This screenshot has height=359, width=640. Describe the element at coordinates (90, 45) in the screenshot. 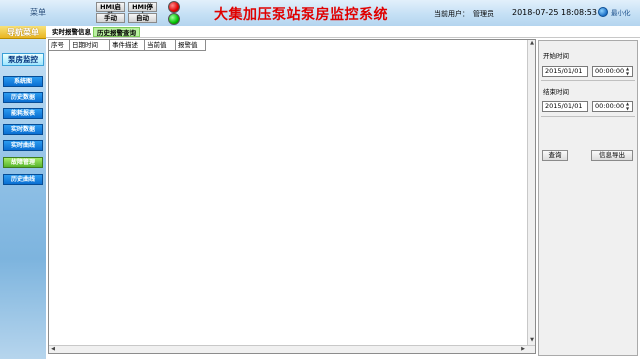

I see `column-header-datetime: 日期时间` at that location.